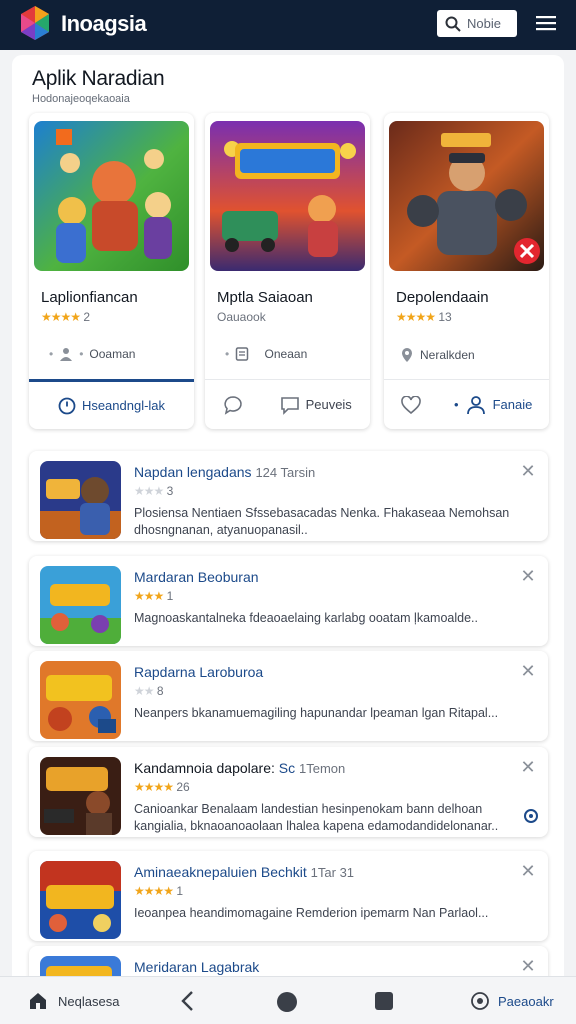 The width and height of the screenshot is (576, 1024). I want to click on page-title: Aplik Naradian, so click(98, 78).